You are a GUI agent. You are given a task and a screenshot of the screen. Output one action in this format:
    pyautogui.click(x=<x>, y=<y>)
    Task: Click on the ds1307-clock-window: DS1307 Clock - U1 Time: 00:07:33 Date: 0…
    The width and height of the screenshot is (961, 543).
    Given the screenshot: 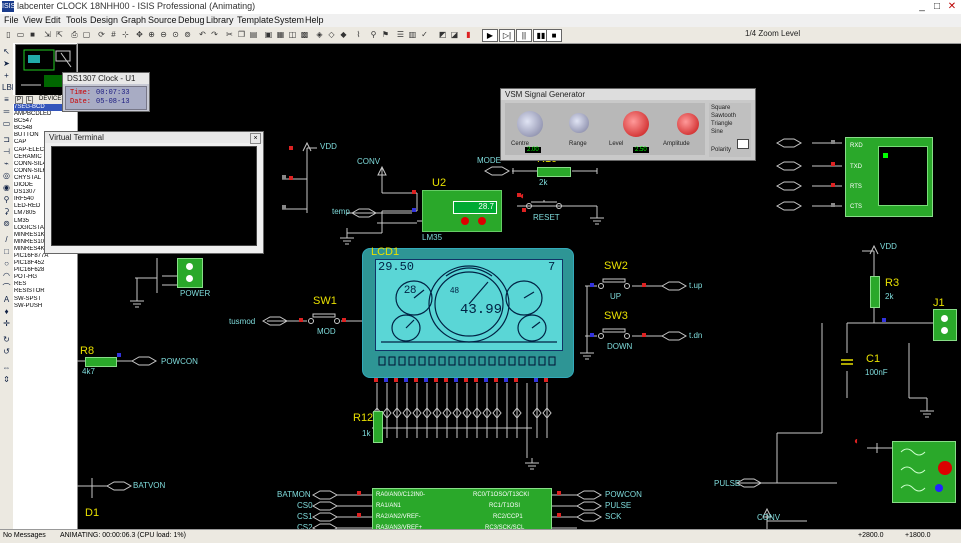 What is the action you would take?
    pyautogui.click(x=106, y=92)
    